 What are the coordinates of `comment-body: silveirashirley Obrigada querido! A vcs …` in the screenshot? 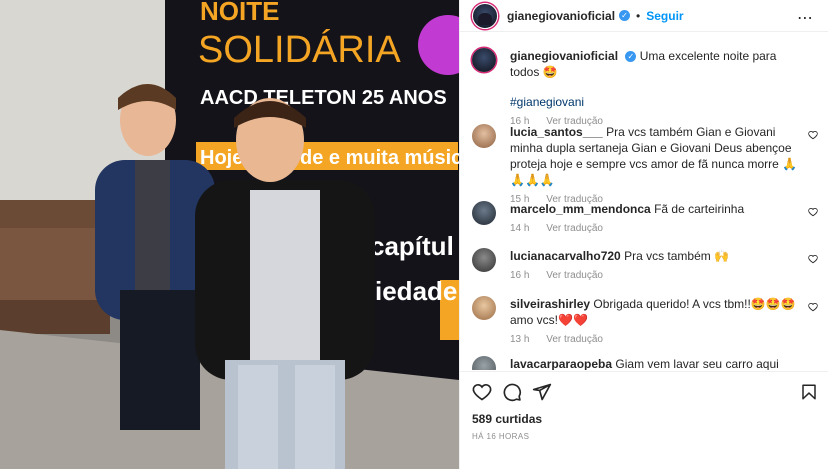 It's located at (654, 312).